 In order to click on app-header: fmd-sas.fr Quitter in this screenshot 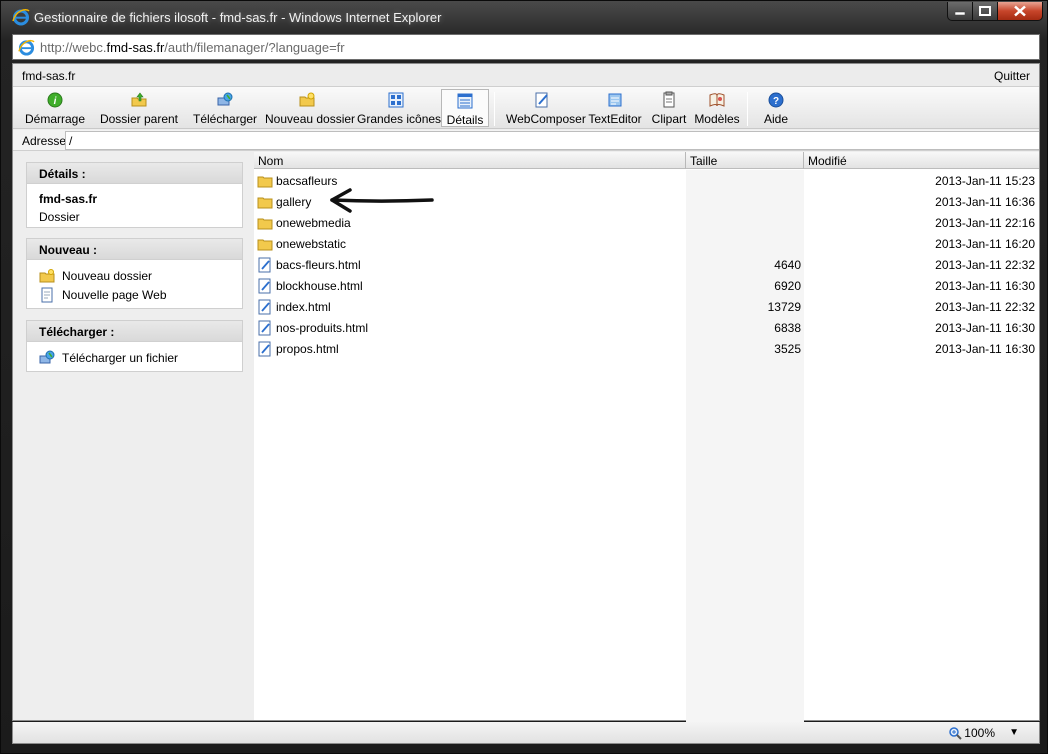, I will do `click(526, 75)`.